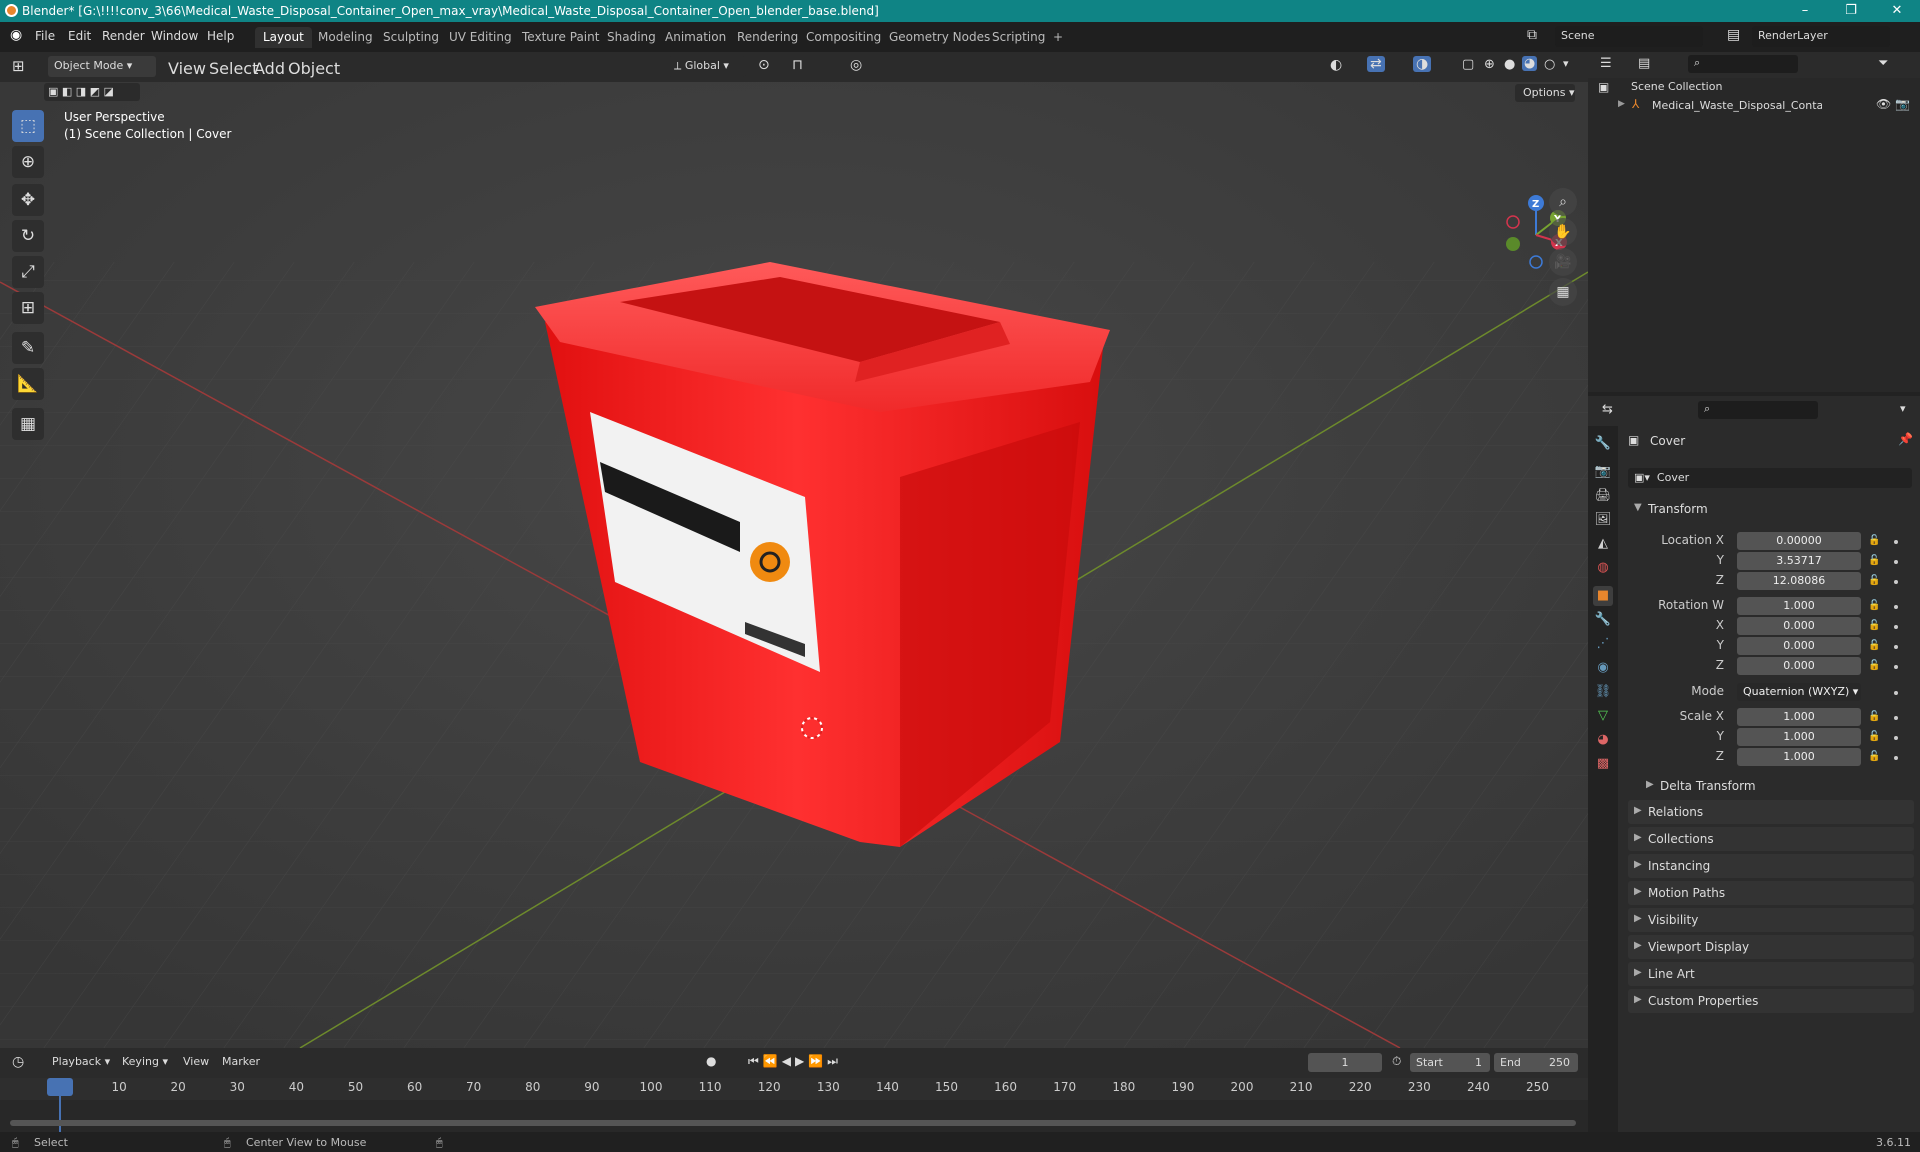  Describe the element at coordinates (1563, 232) in the screenshot. I see `pan-hand-icon: ✋` at that location.